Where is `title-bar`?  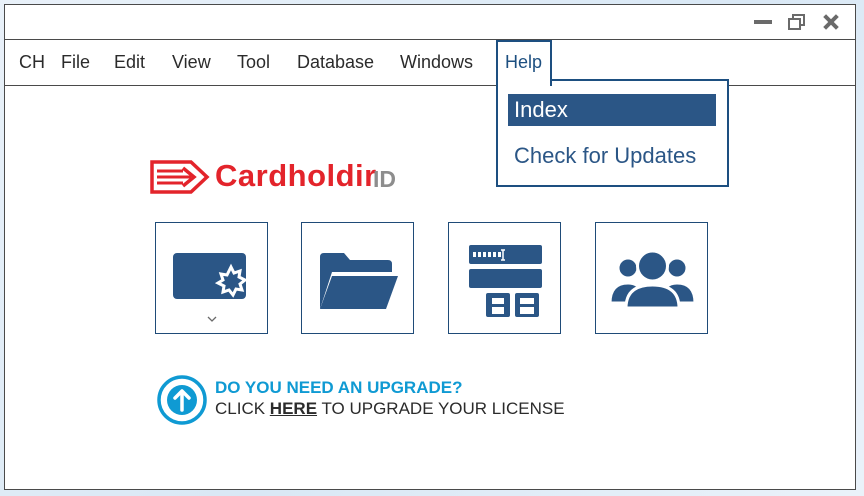
title-bar is located at coordinates (430, 22).